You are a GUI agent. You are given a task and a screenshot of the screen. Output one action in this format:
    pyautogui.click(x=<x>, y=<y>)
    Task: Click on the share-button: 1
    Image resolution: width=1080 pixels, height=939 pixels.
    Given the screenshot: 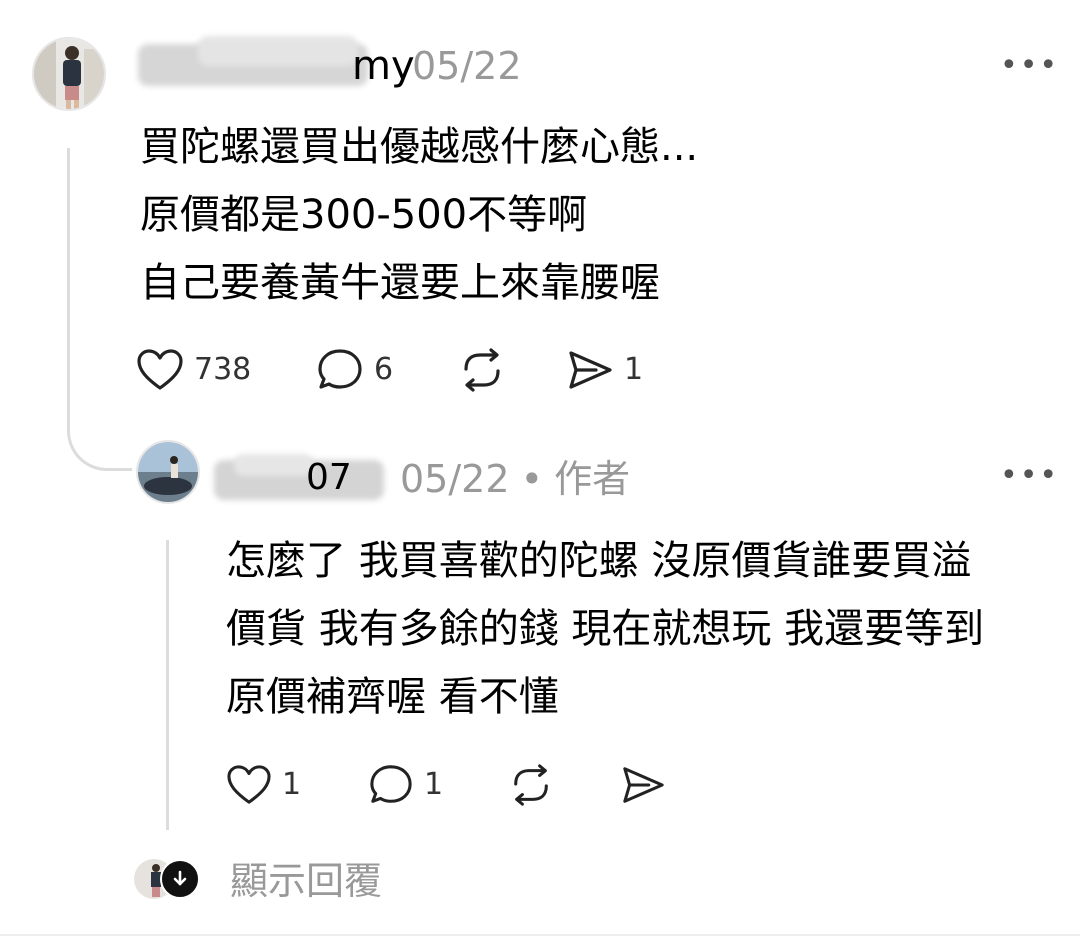 What is the action you would take?
    pyautogui.click(x=604, y=370)
    